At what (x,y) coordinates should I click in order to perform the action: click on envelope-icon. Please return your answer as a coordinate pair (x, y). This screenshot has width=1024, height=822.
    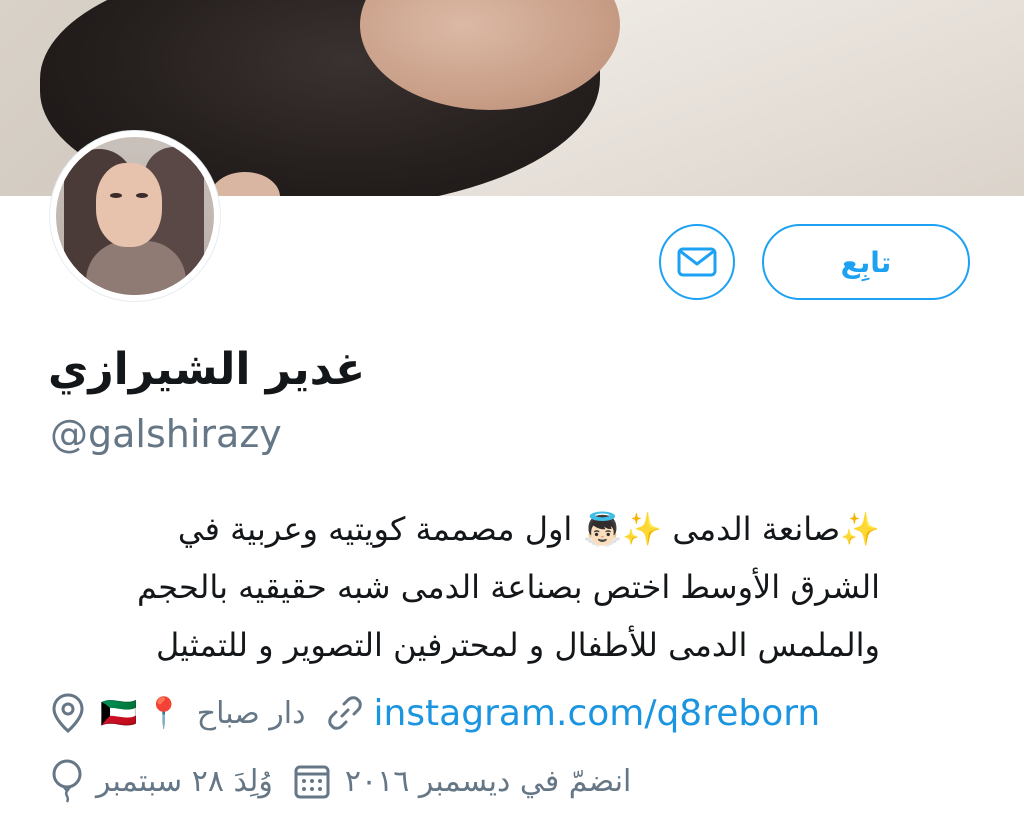
    Looking at the image, I should click on (697, 262).